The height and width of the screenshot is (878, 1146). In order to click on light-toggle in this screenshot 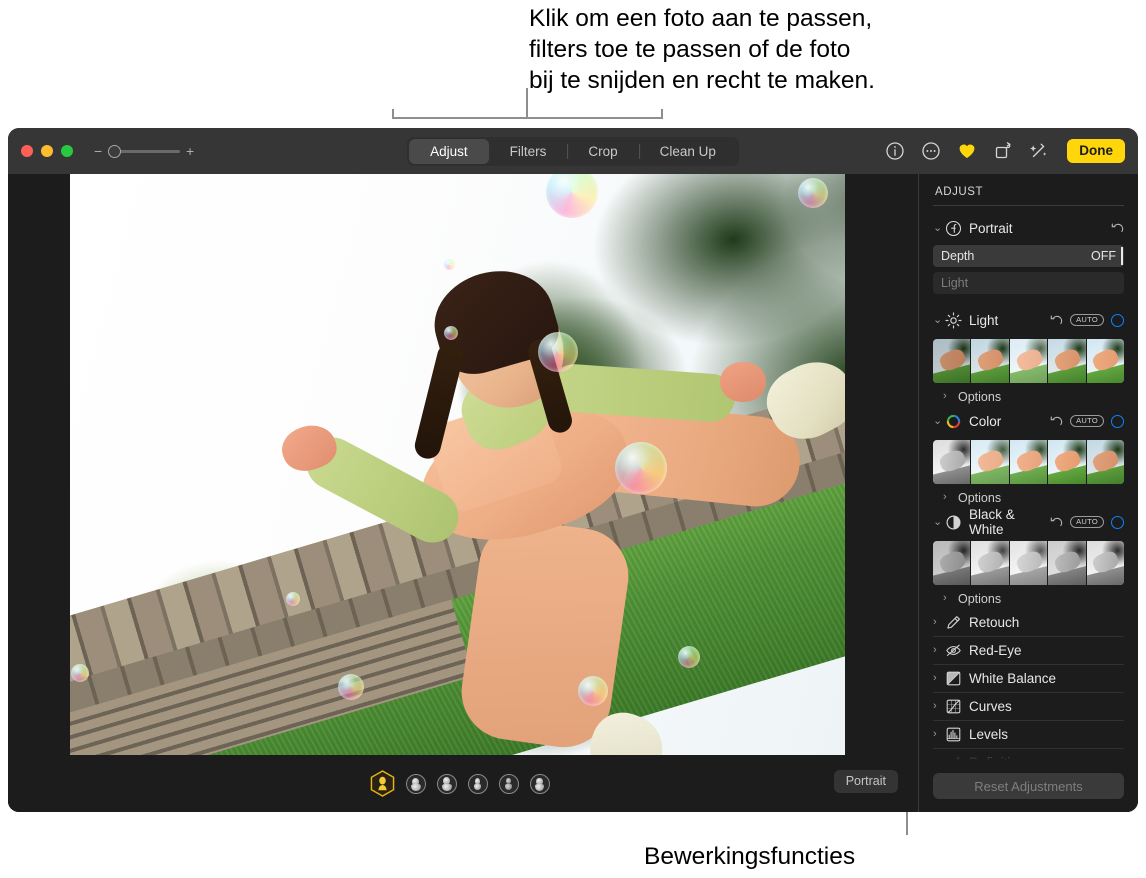, I will do `click(1117, 320)`.